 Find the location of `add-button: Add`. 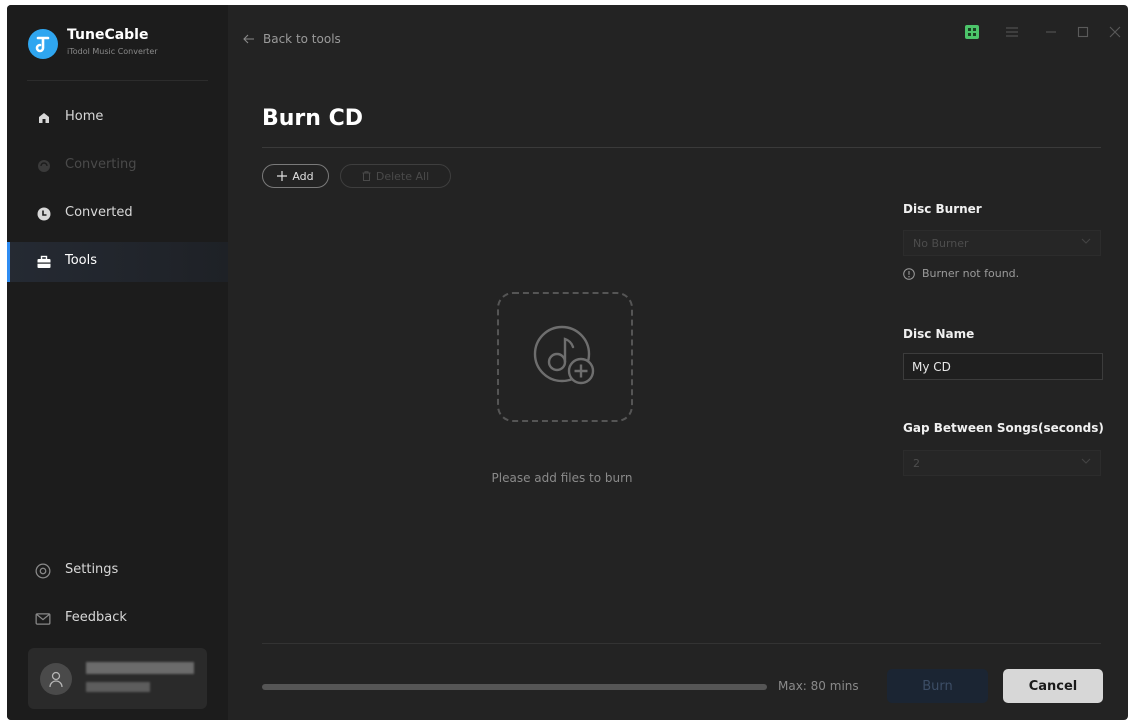

add-button: Add is located at coordinates (295, 176).